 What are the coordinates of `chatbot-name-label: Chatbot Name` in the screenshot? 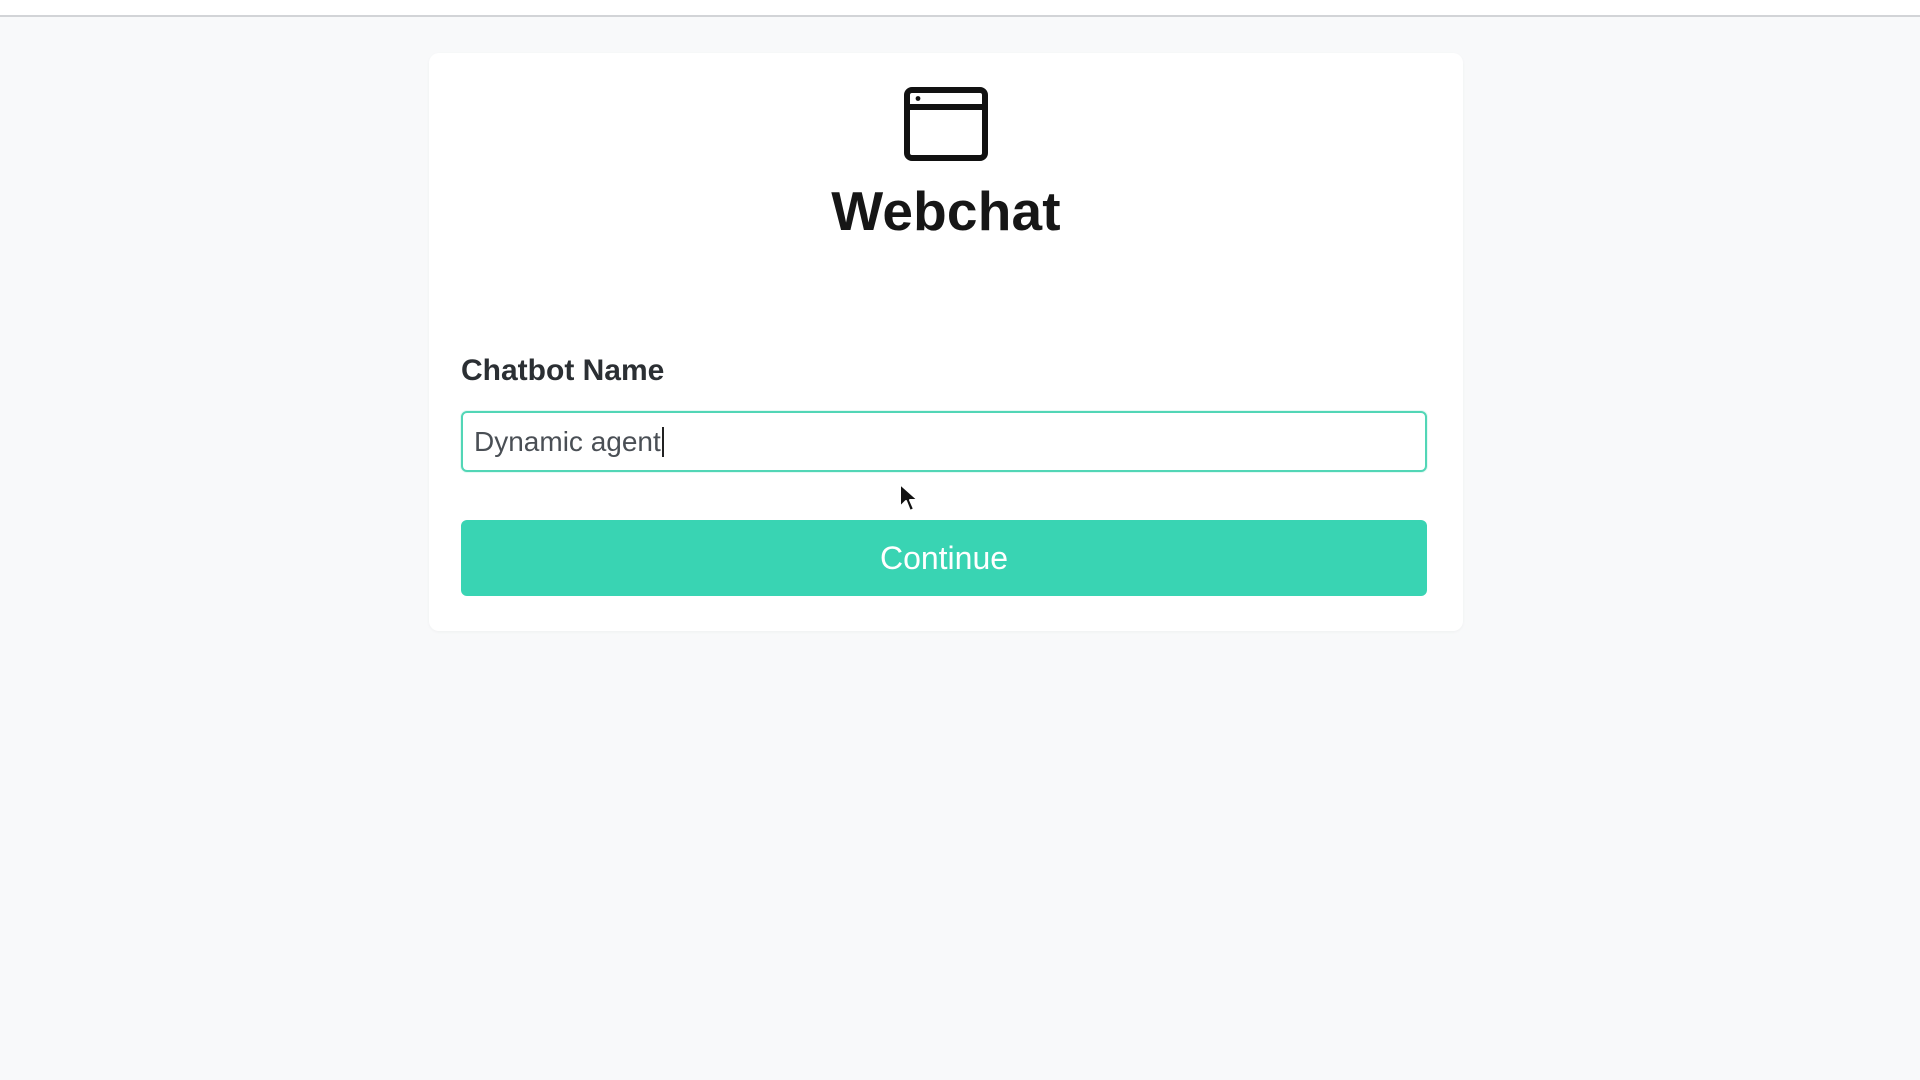 It's located at (563, 370).